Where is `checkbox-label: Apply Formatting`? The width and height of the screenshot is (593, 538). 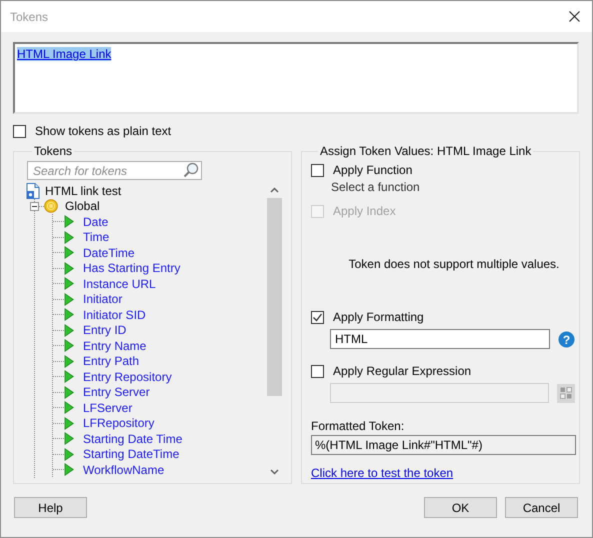
checkbox-label: Apply Formatting is located at coordinates (378, 317).